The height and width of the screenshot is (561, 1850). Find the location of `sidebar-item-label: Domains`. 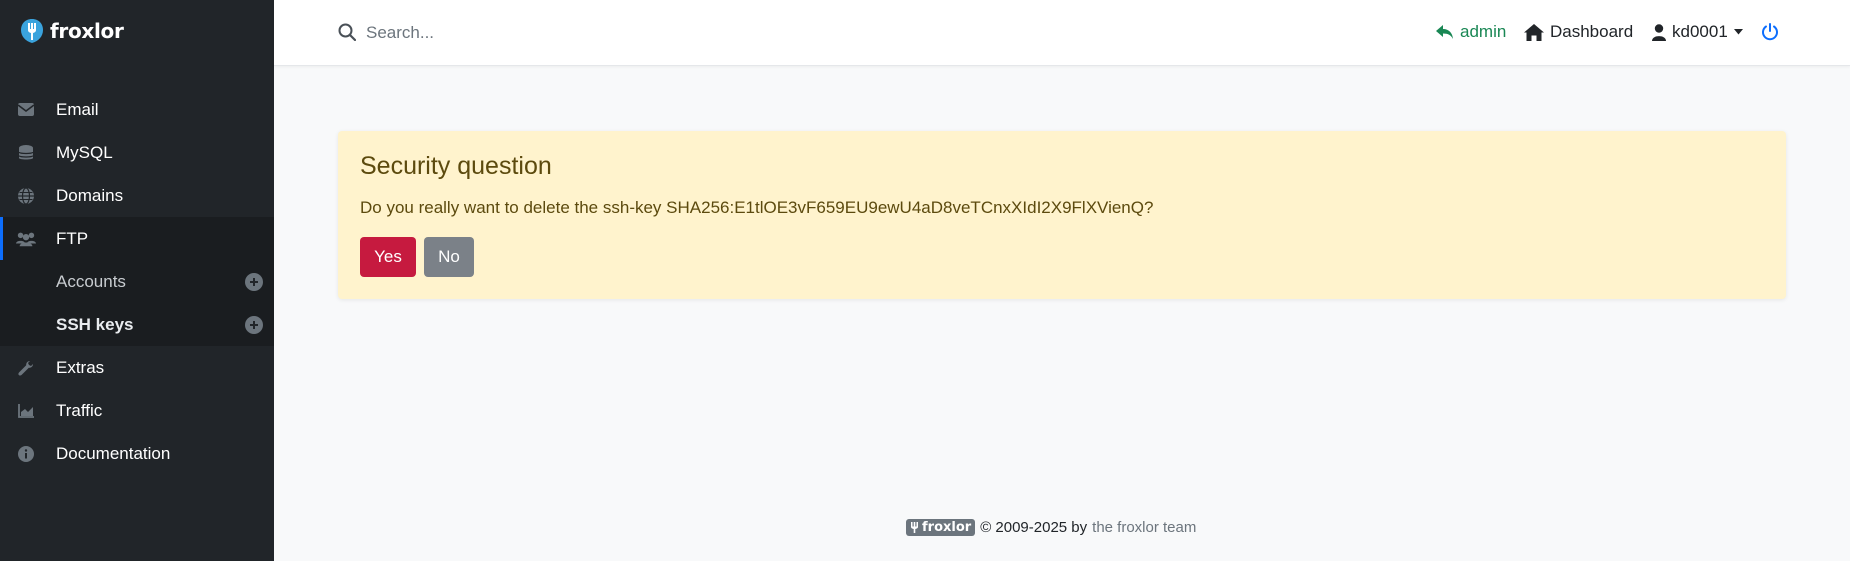

sidebar-item-label: Domains is located at coordinates (90, 195).